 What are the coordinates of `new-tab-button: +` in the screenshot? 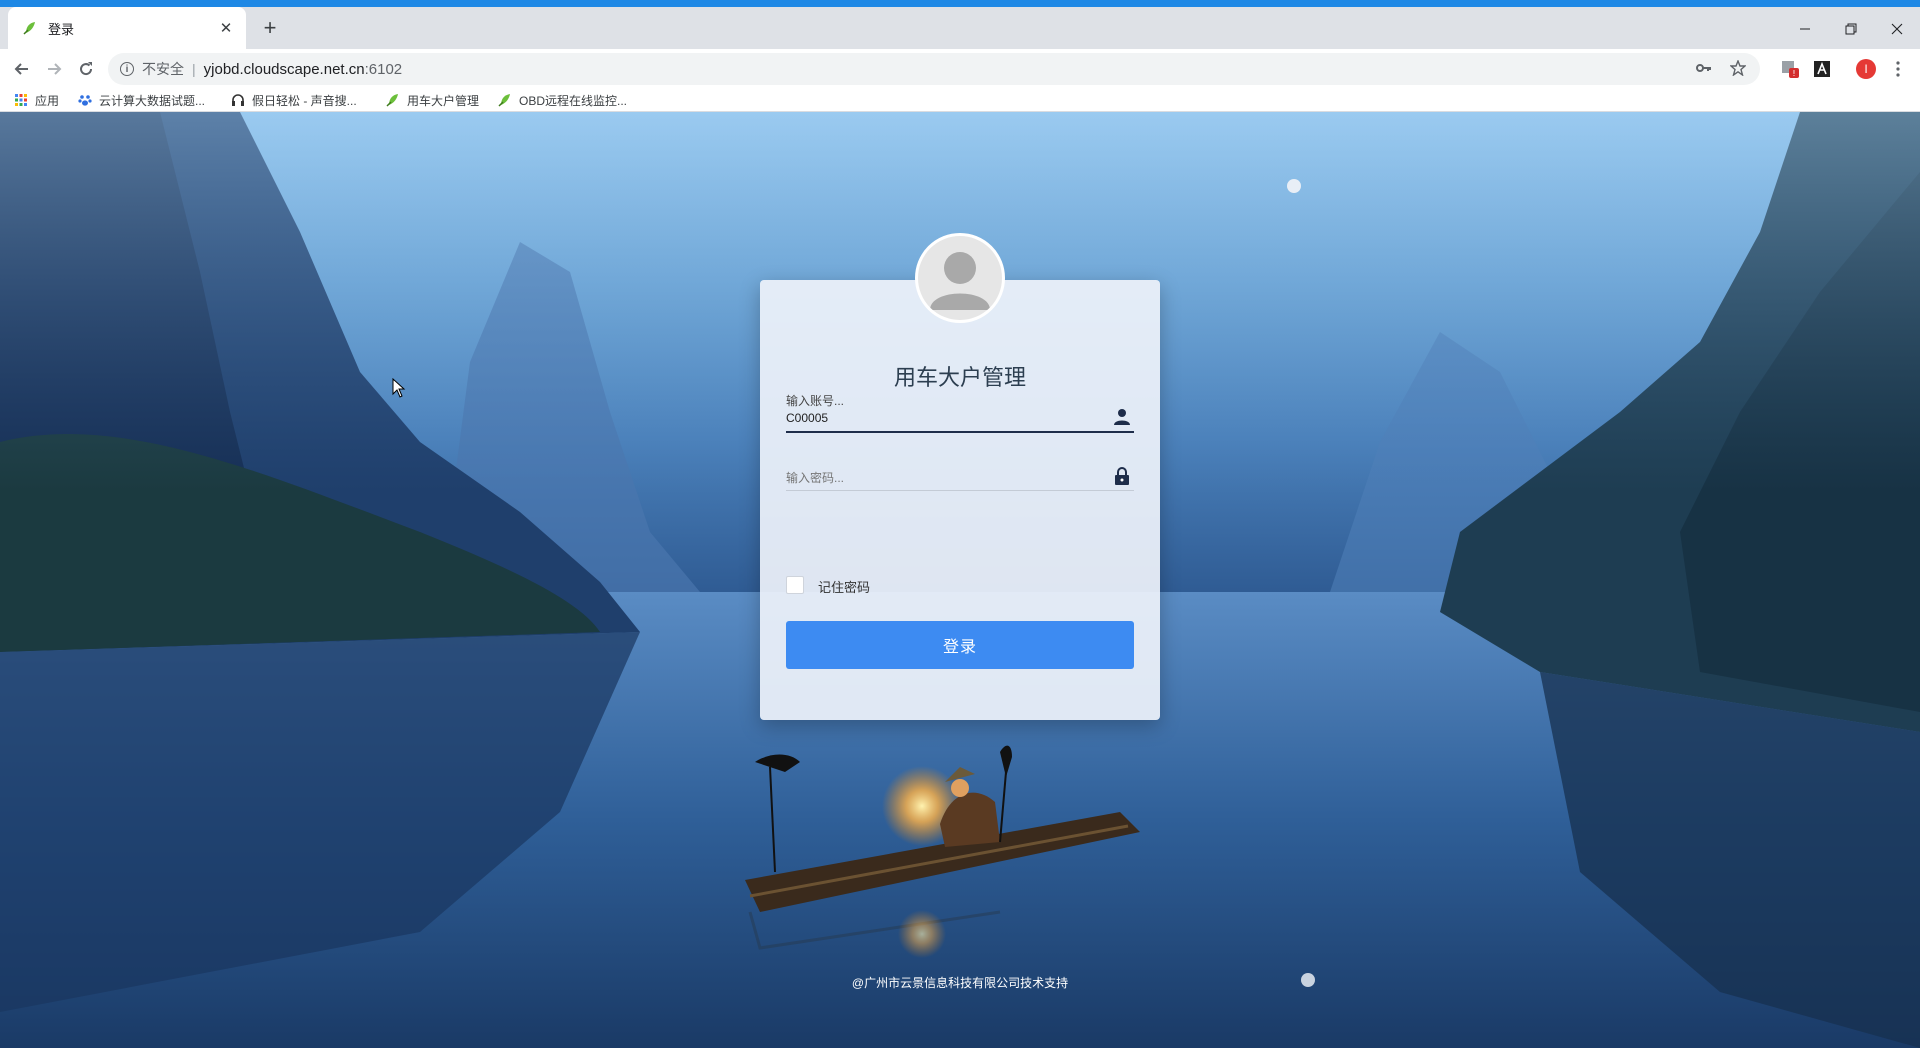 It's located at (270, 28).